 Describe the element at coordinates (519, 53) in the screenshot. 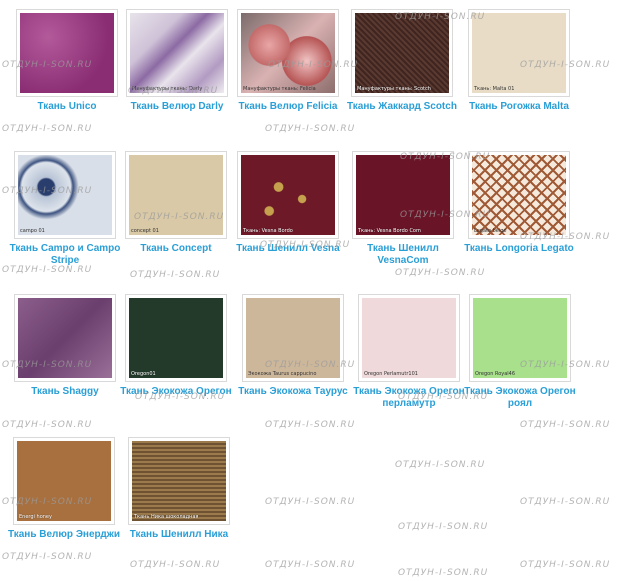

I see `fabric-thumbnail: Ткань: Malta 01` at that location.